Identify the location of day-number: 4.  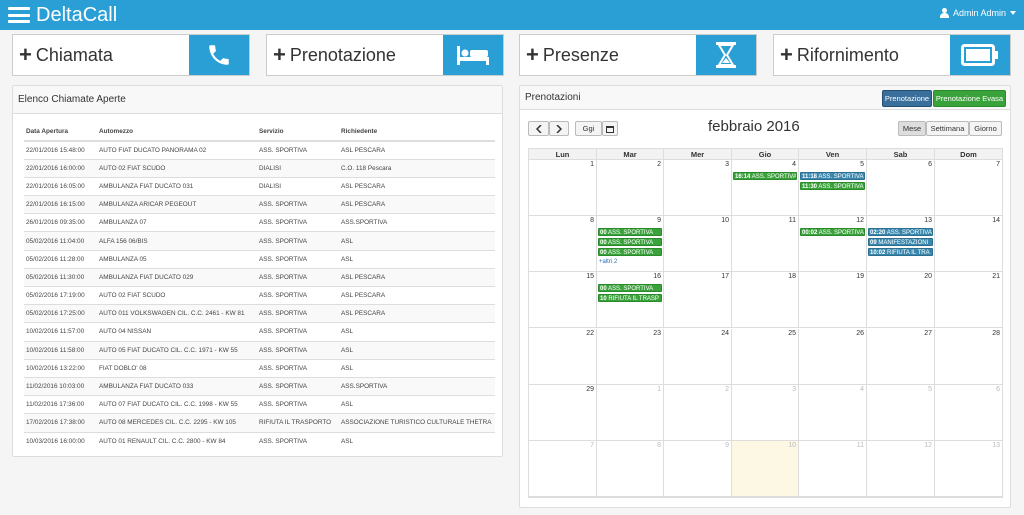
(794, 164).